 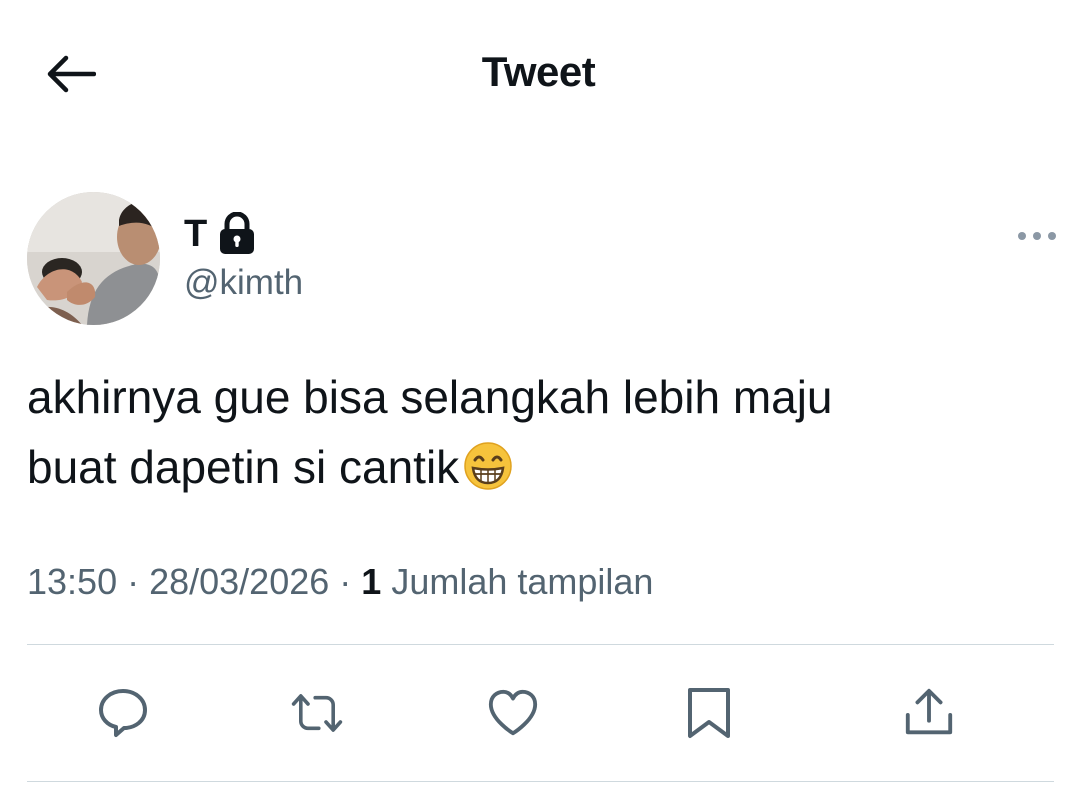 What do you see at coordinates (243, 467) in the screenshot?
I see `tweet-text-line-2-text: buat dapetin si cantik` at bounding box center [243, 467].